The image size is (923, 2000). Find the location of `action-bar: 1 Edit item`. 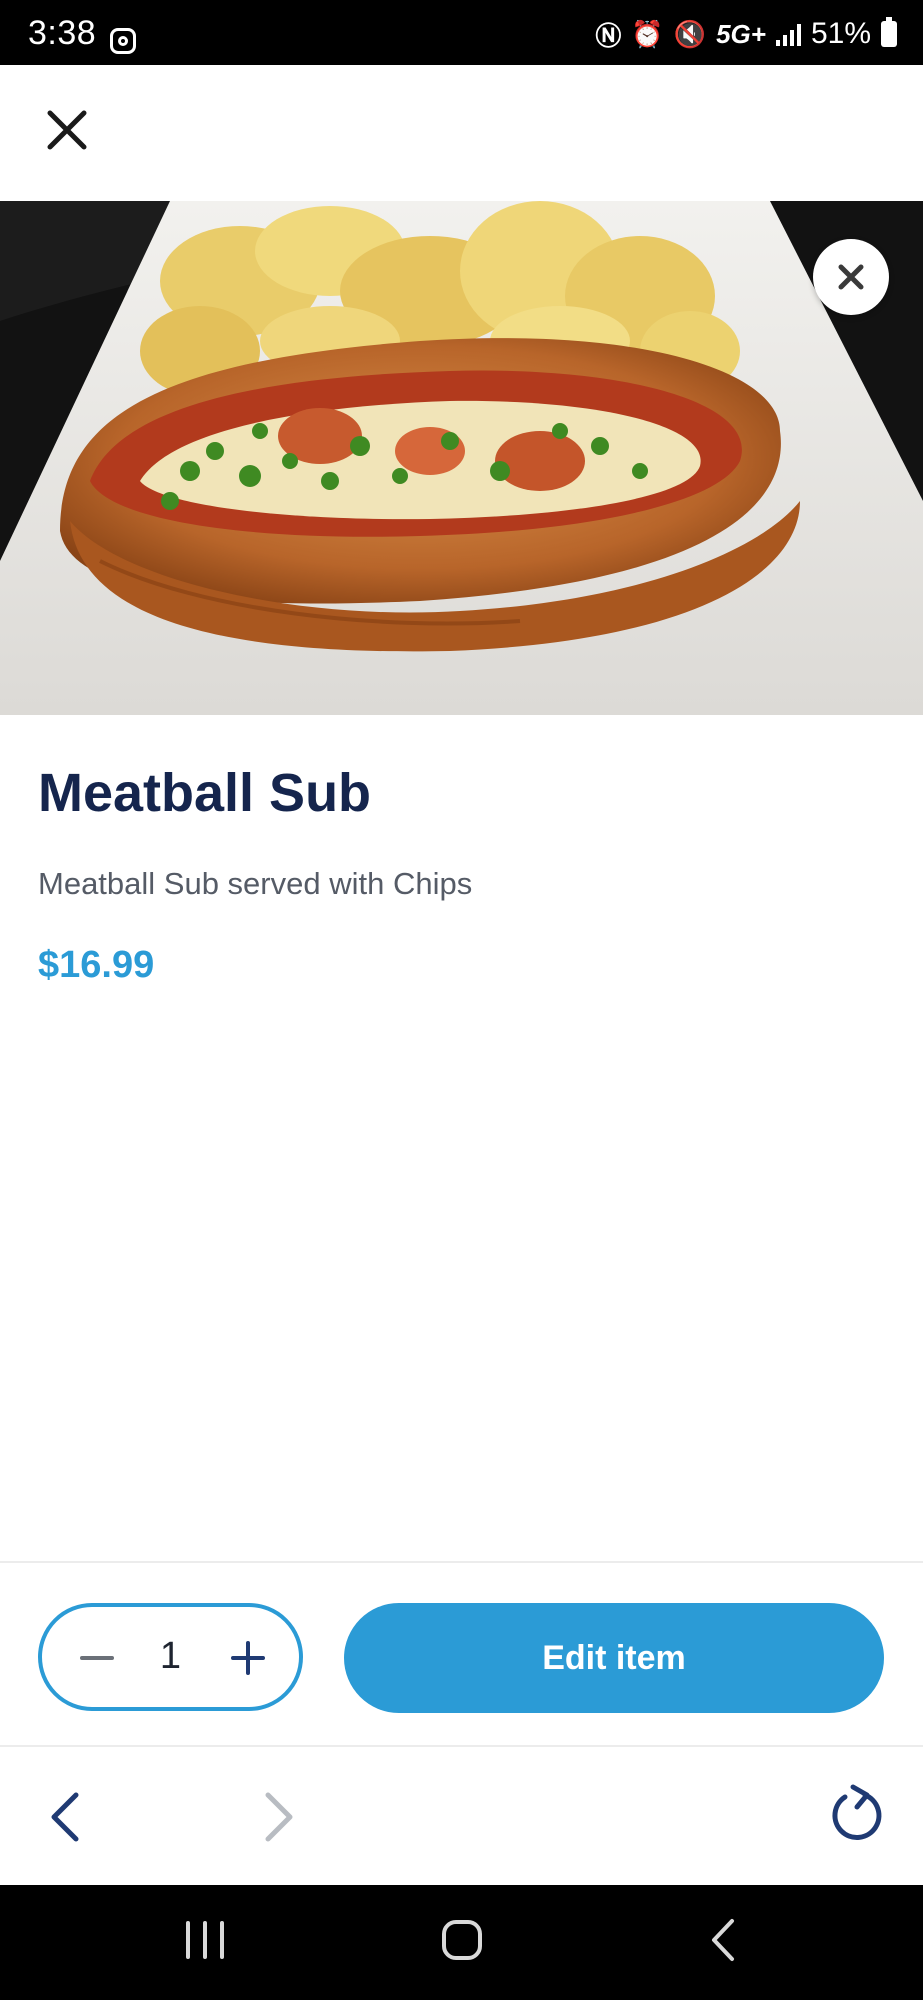

action-bar: 1 Edit item is located at coordinates (461, 1654).